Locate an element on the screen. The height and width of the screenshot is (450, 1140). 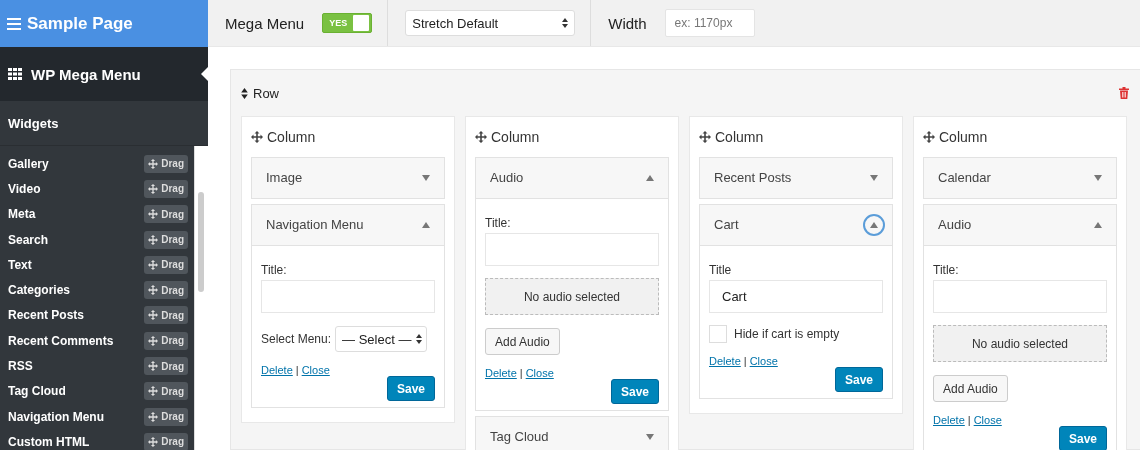
widget-header: Recent Posts is located at coordinates (796, 178).